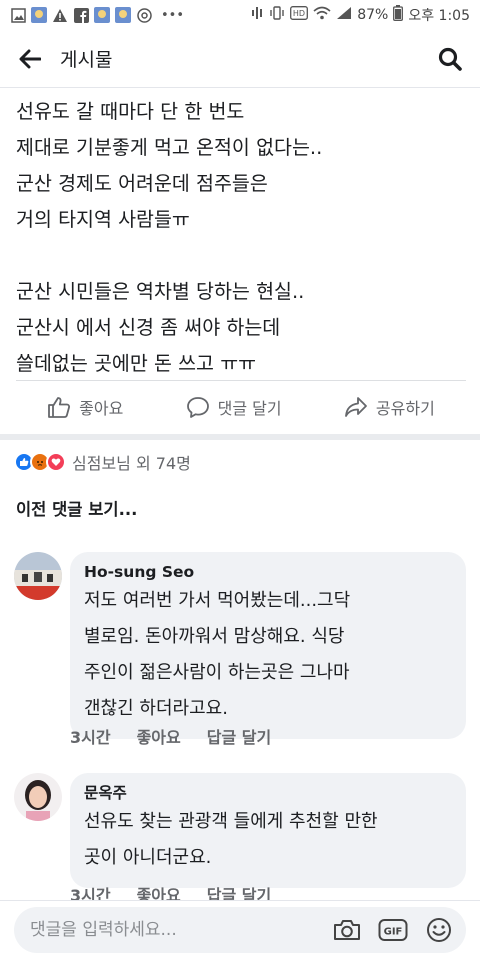  I want to click on comment-text: 선유도 찾는 관광객 들에게 추천할 만한 곳이 아니더군요., so click(268, 840).